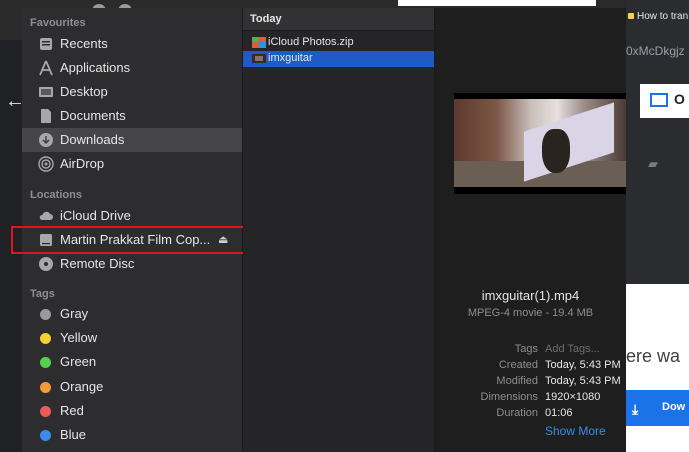  Describe the element at coordinates (530, 295) in the screenshot. I see `preview-file-name: imxguitar(1).mp4` at that location.